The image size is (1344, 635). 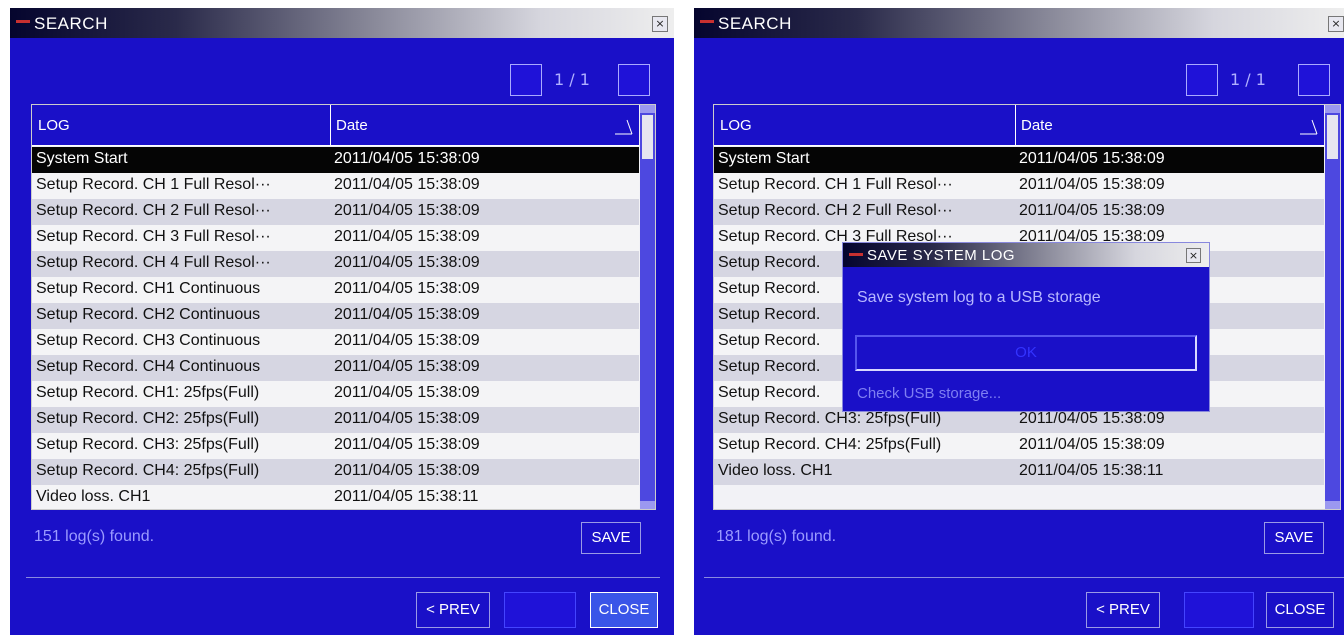 What do you see at coordinates (148, 392) in the screenshot?
I see `log-cell: Setup Record. CH1: 25fps(Full)` at bounding box center [148, 392].